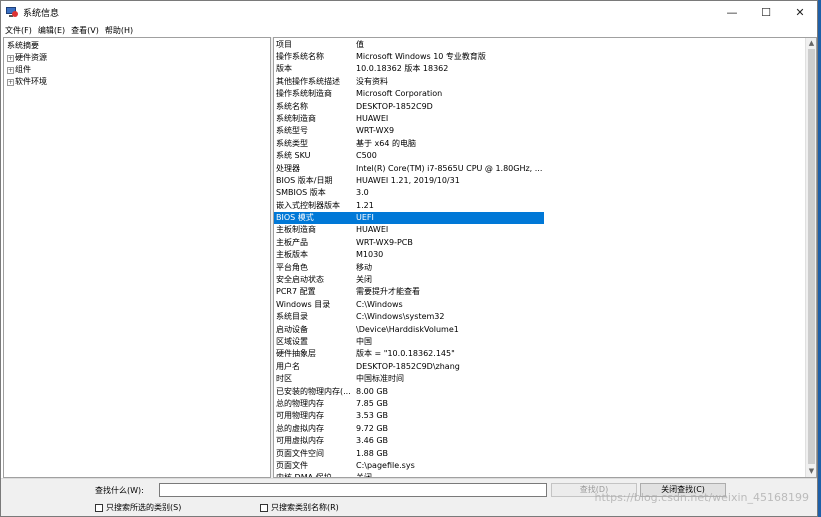 This screenshot has width=821, height=517. I want to click on window-controls: — ☐ ✕, so click(766, 12).